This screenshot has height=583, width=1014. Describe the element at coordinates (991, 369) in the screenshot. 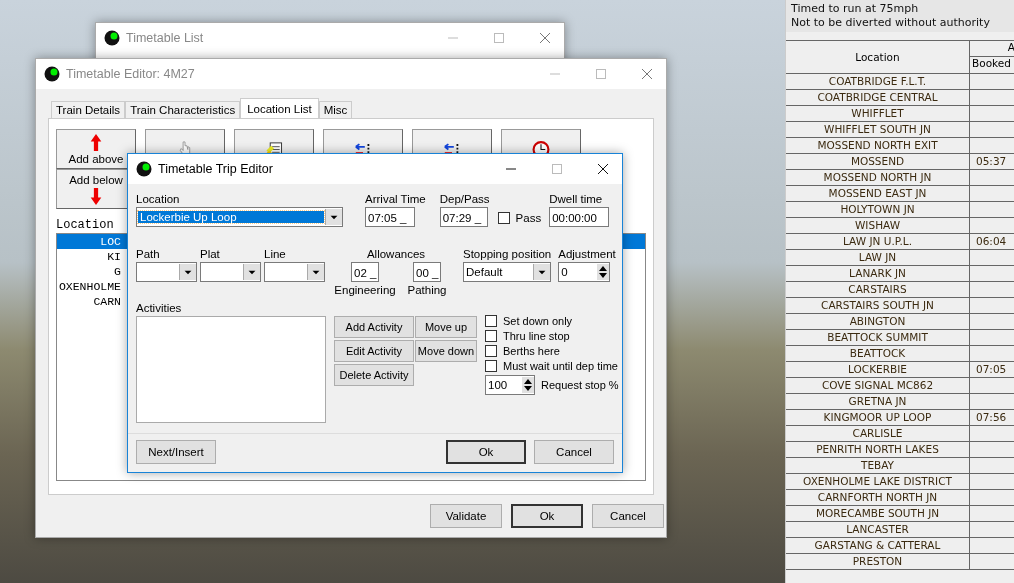

I see `table-cell: 07:05` at that location.